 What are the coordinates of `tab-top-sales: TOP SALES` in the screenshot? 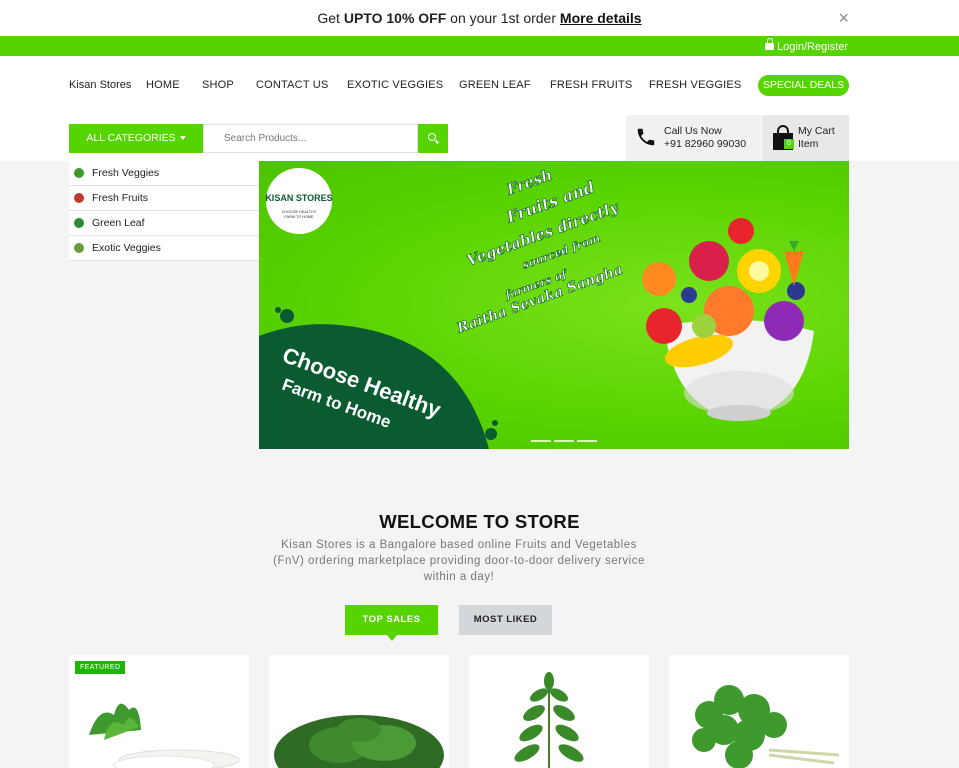 It's located at (391, 623).